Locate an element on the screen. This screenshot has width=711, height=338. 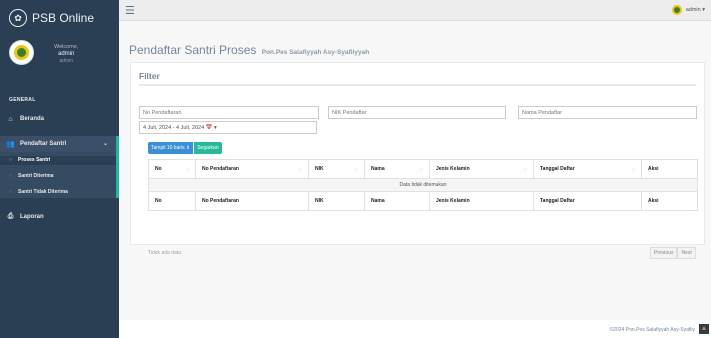
table-row: Data tidak ditemukan is located at coordinates (423, 185).